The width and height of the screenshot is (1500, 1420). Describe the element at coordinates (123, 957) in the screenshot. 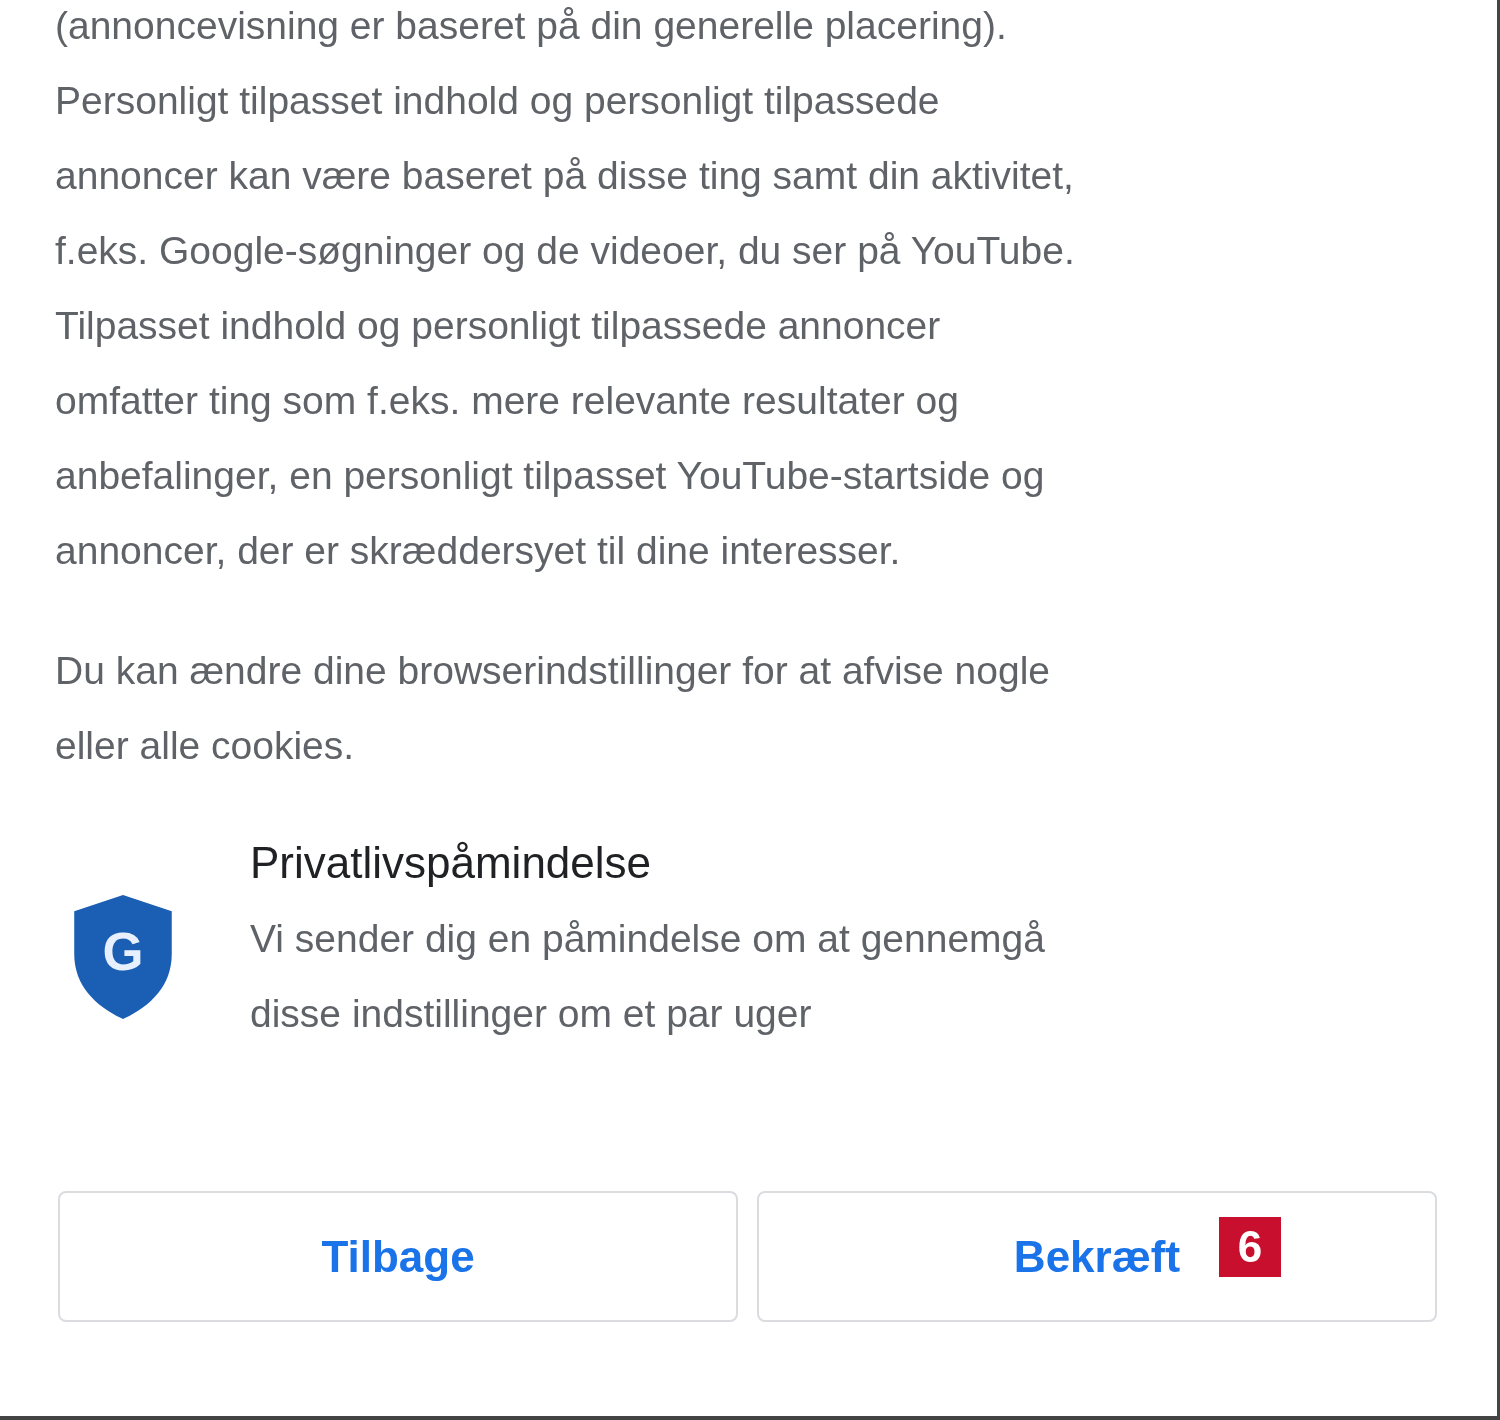

I see `shield-icon: G` at that location.